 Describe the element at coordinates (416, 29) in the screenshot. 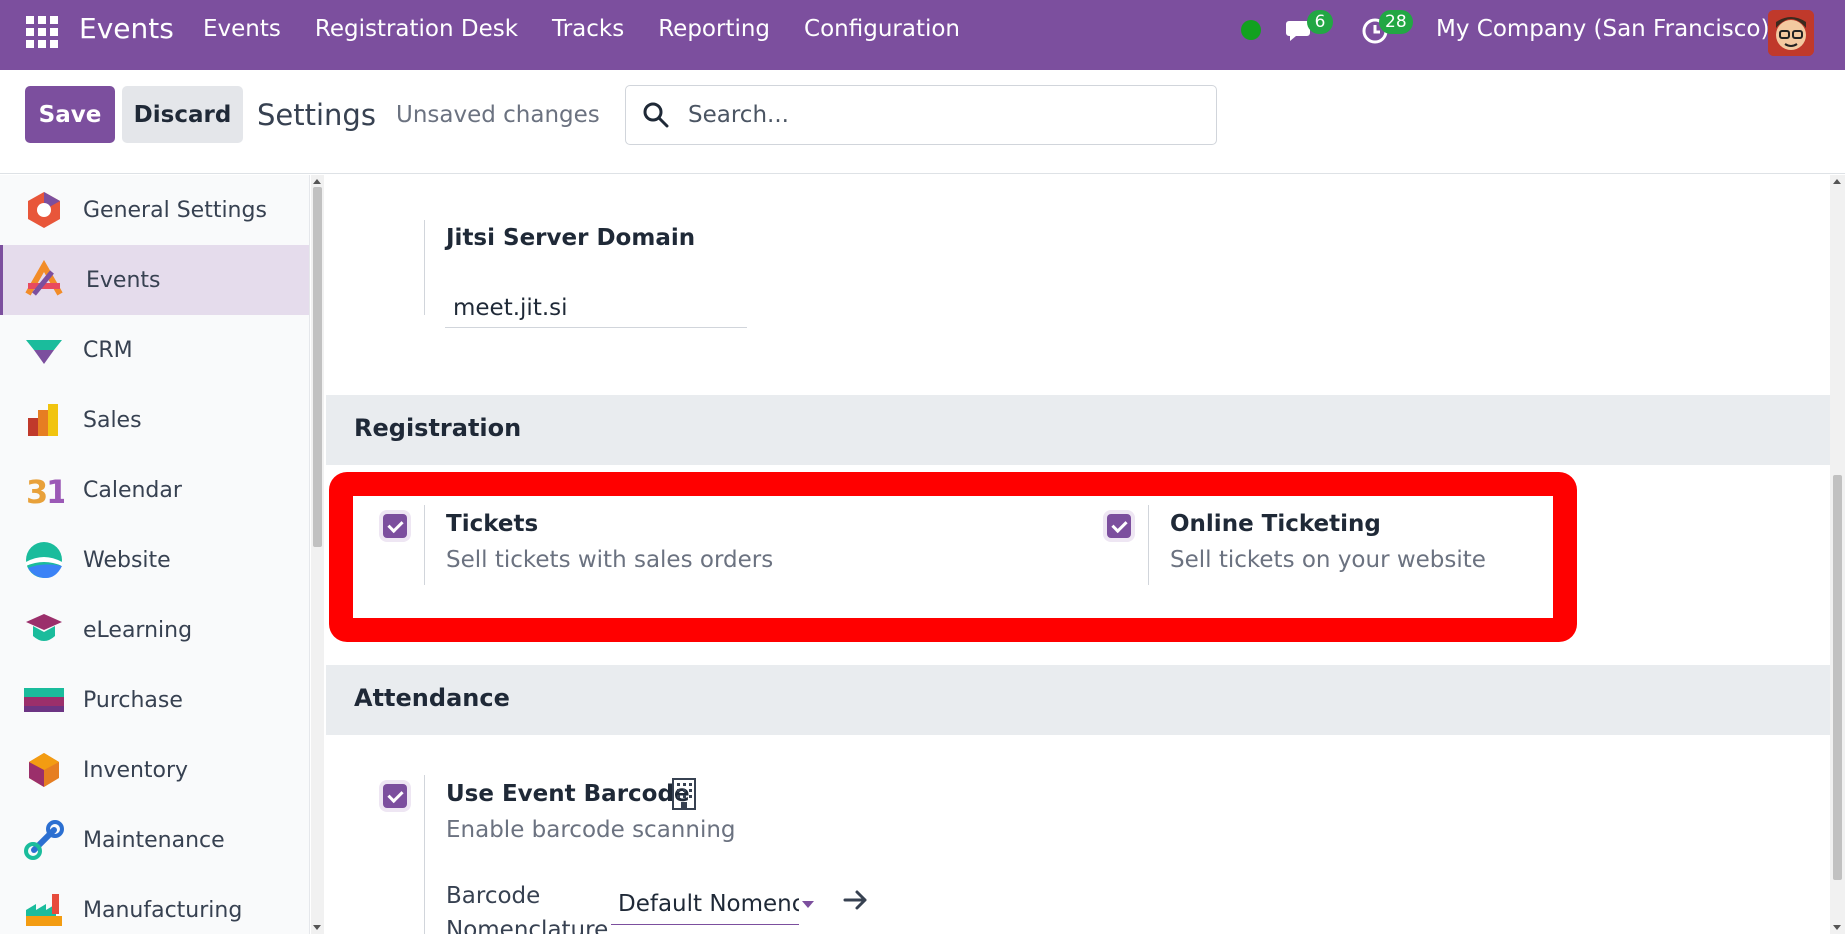

I see `menu-registration-desk: Registration Desk` at that location.